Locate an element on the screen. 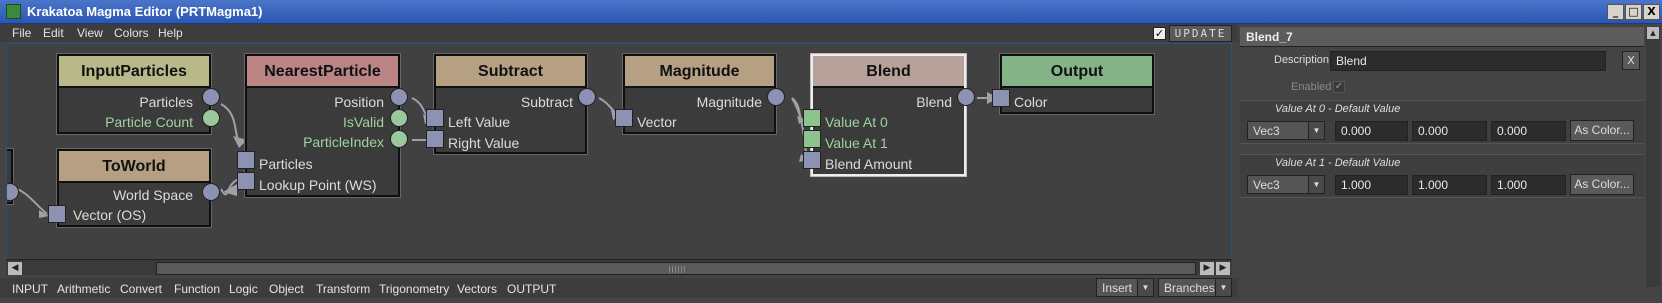 This screenshot has width=1662, height=303. horizontal-scrollbar: ◀ ▶ ▶ is located at coordinates (619, 267).